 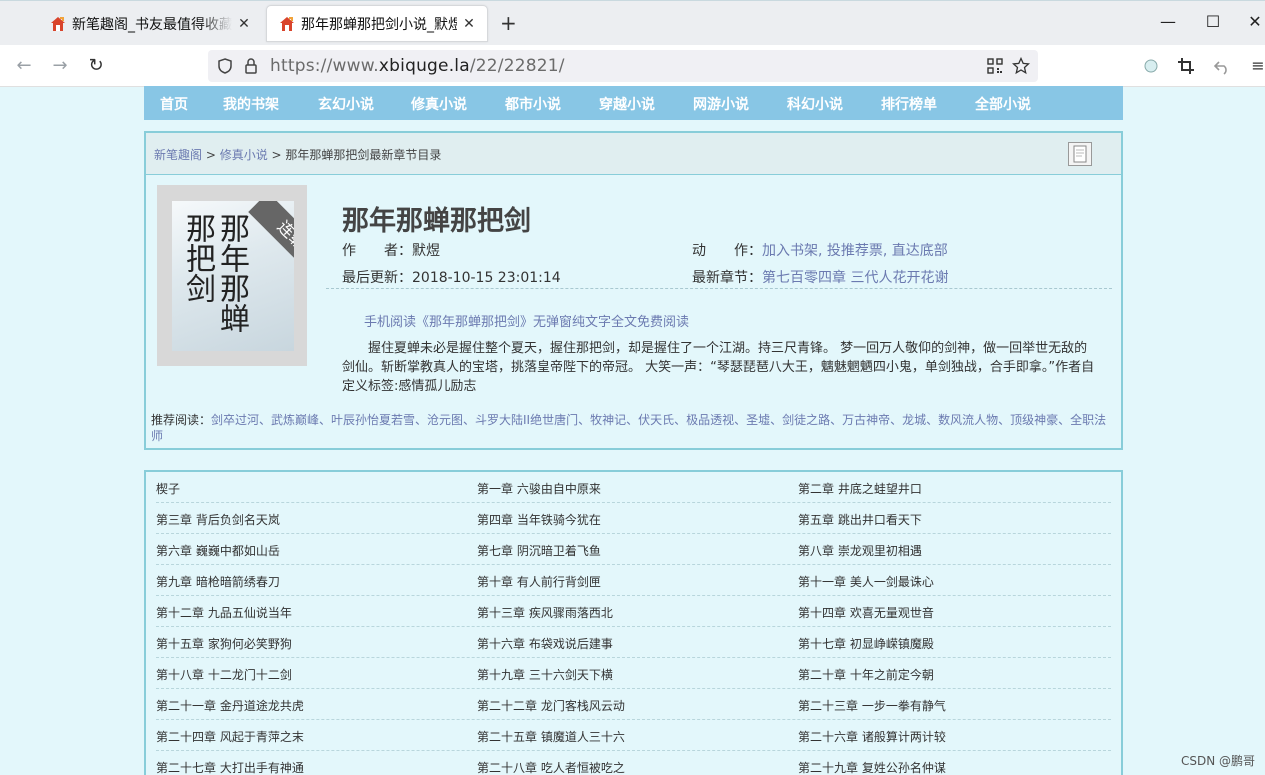 I want to click on chapter-link: 第十七章 初显峥嵘镇魔殿, so click(x=866, y=643).